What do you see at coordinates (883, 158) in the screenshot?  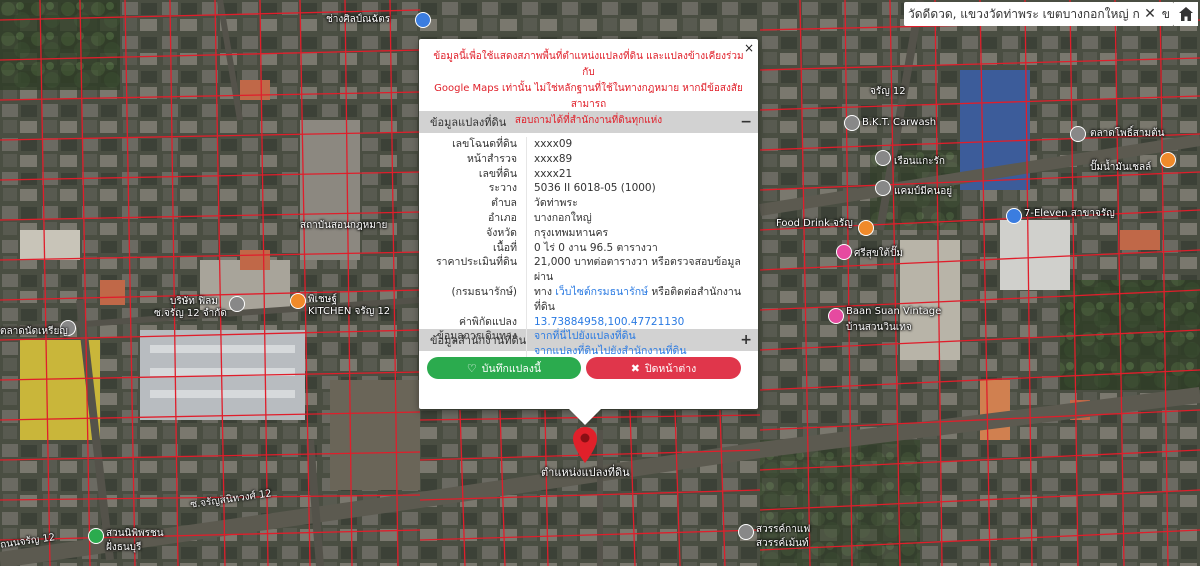 I see `poi-icon` at bounding box center [883, 158].